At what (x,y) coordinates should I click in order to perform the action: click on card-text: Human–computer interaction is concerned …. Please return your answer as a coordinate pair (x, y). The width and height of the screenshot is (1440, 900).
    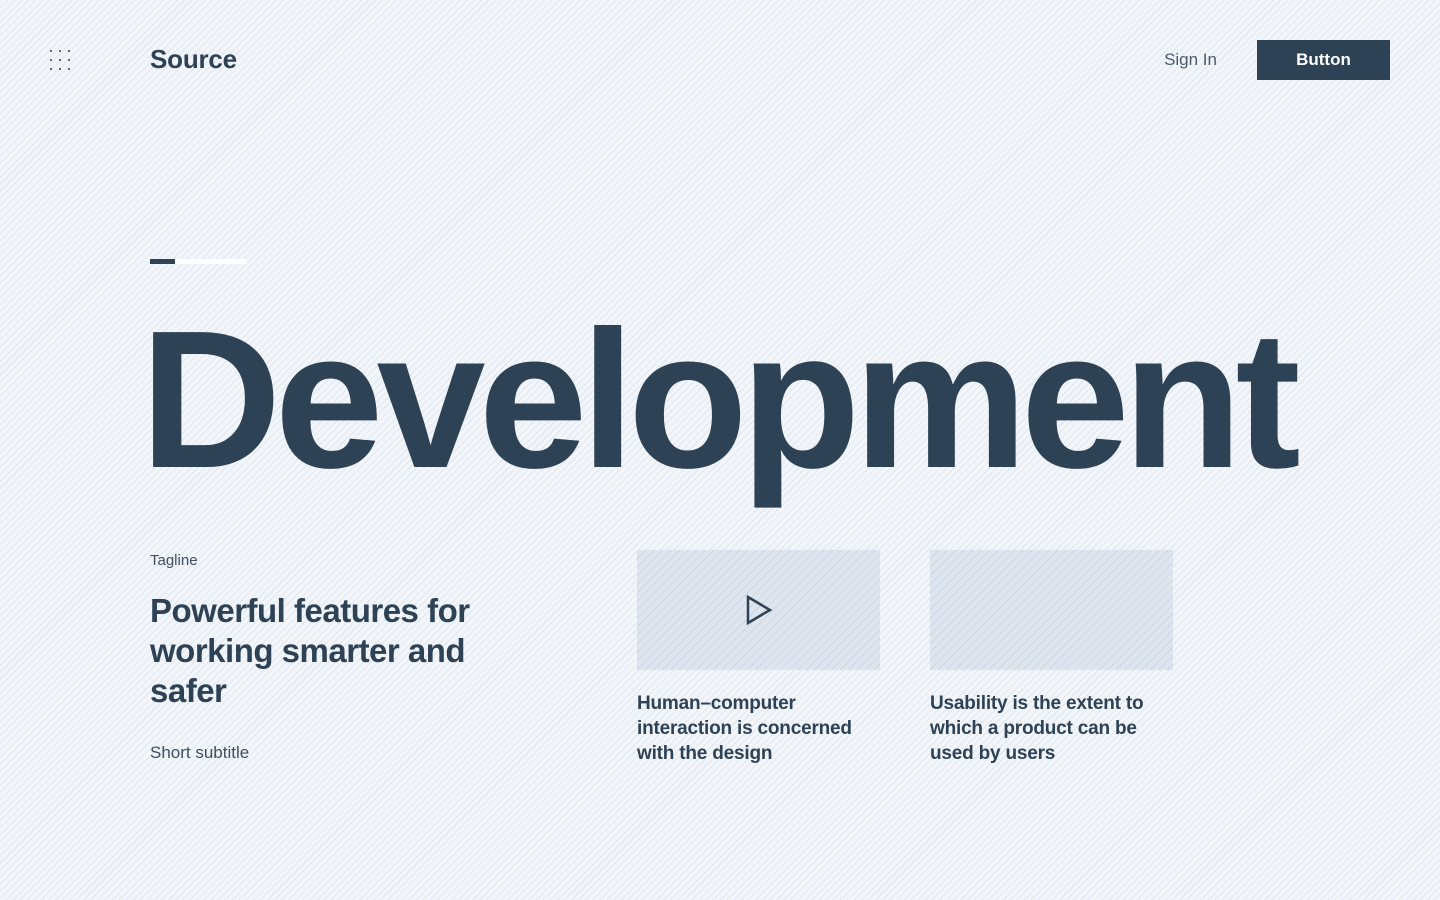
    Looking at the image, I should click on (744, 728).